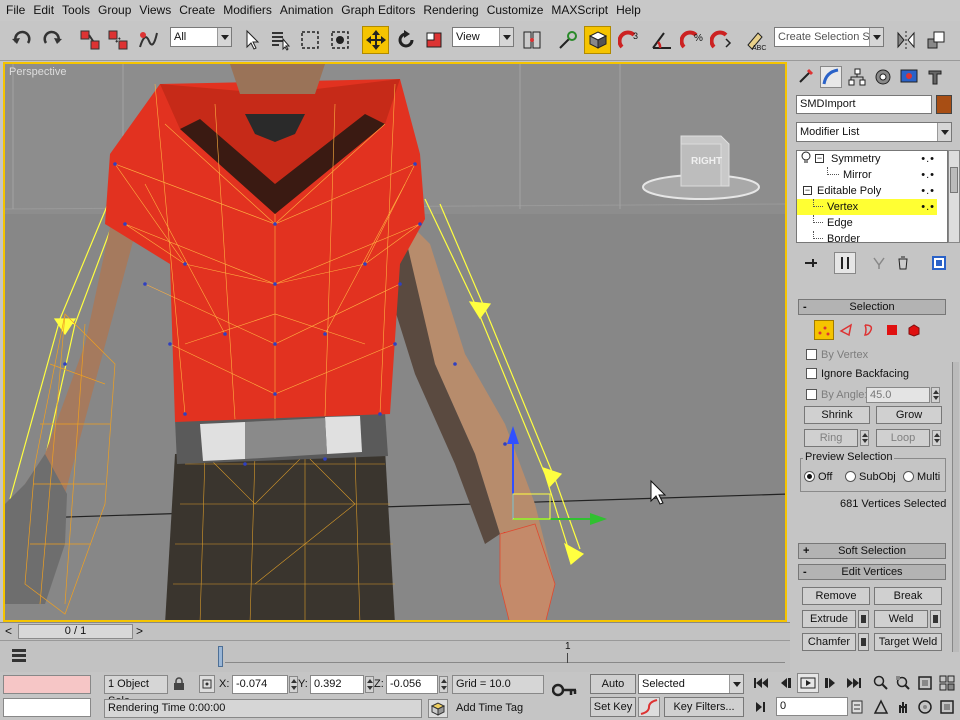 Image resolution: width=960 pixels, height=720 pixels. Describe the element at coordinates (845, 263) in the screenshot. I see `show-end-result-icon` at that location.